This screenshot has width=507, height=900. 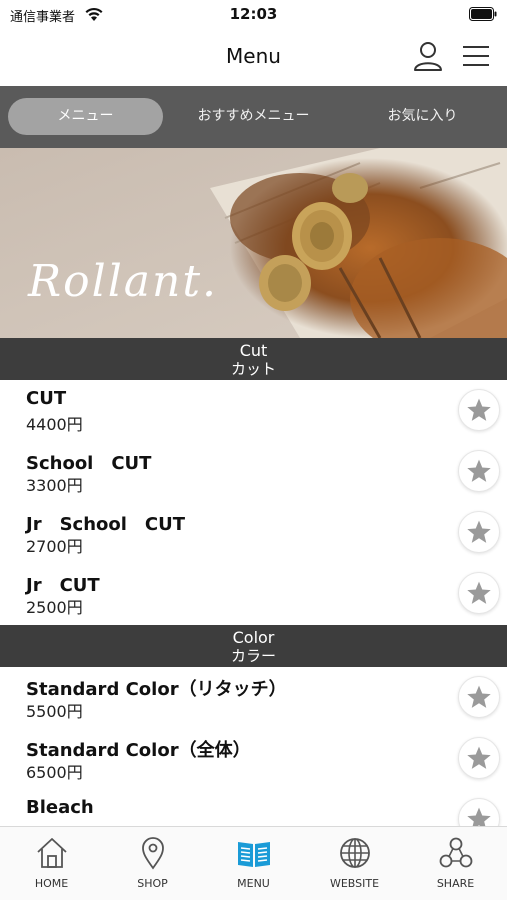 What do you see at coordinates (51, 853) in the screenshot?
I see `home-icon` at bounding box center [51, 853].